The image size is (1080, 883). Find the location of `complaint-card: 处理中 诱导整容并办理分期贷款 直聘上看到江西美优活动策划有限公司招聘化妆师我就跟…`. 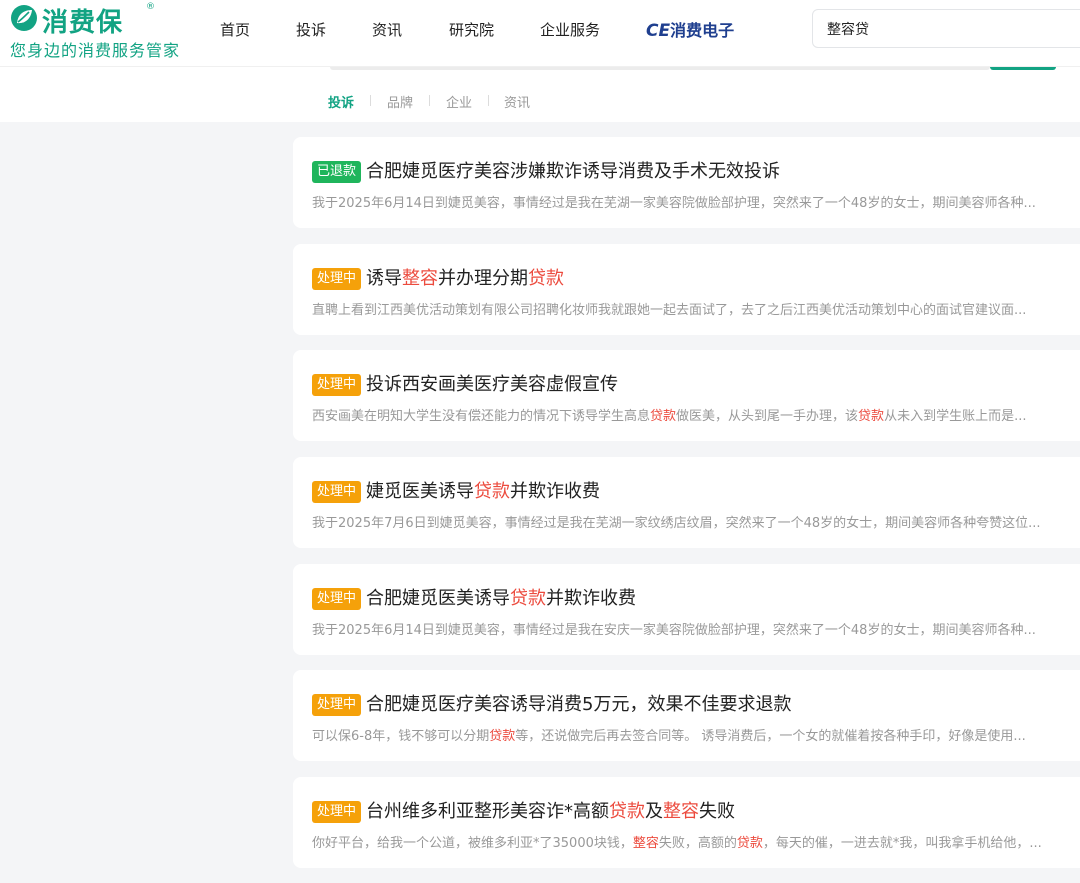

complaint-card: 处理中 诱导整容并办理分期贷款 直聘上看到江西美优活动策划有限公司招聘化妆师我就跟… is located at coordinates (686, 289).